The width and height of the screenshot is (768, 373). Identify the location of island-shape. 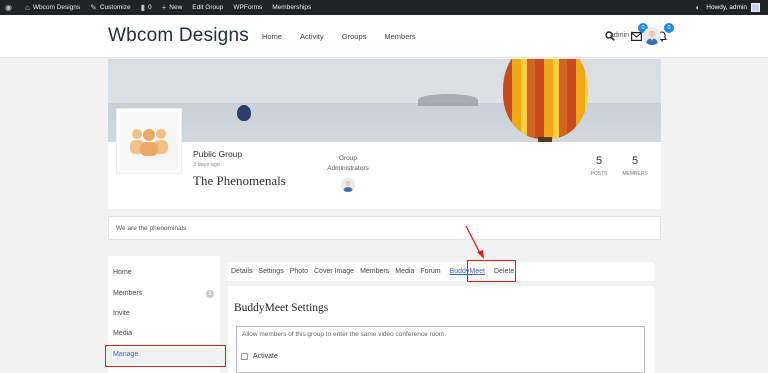
(448, 100).